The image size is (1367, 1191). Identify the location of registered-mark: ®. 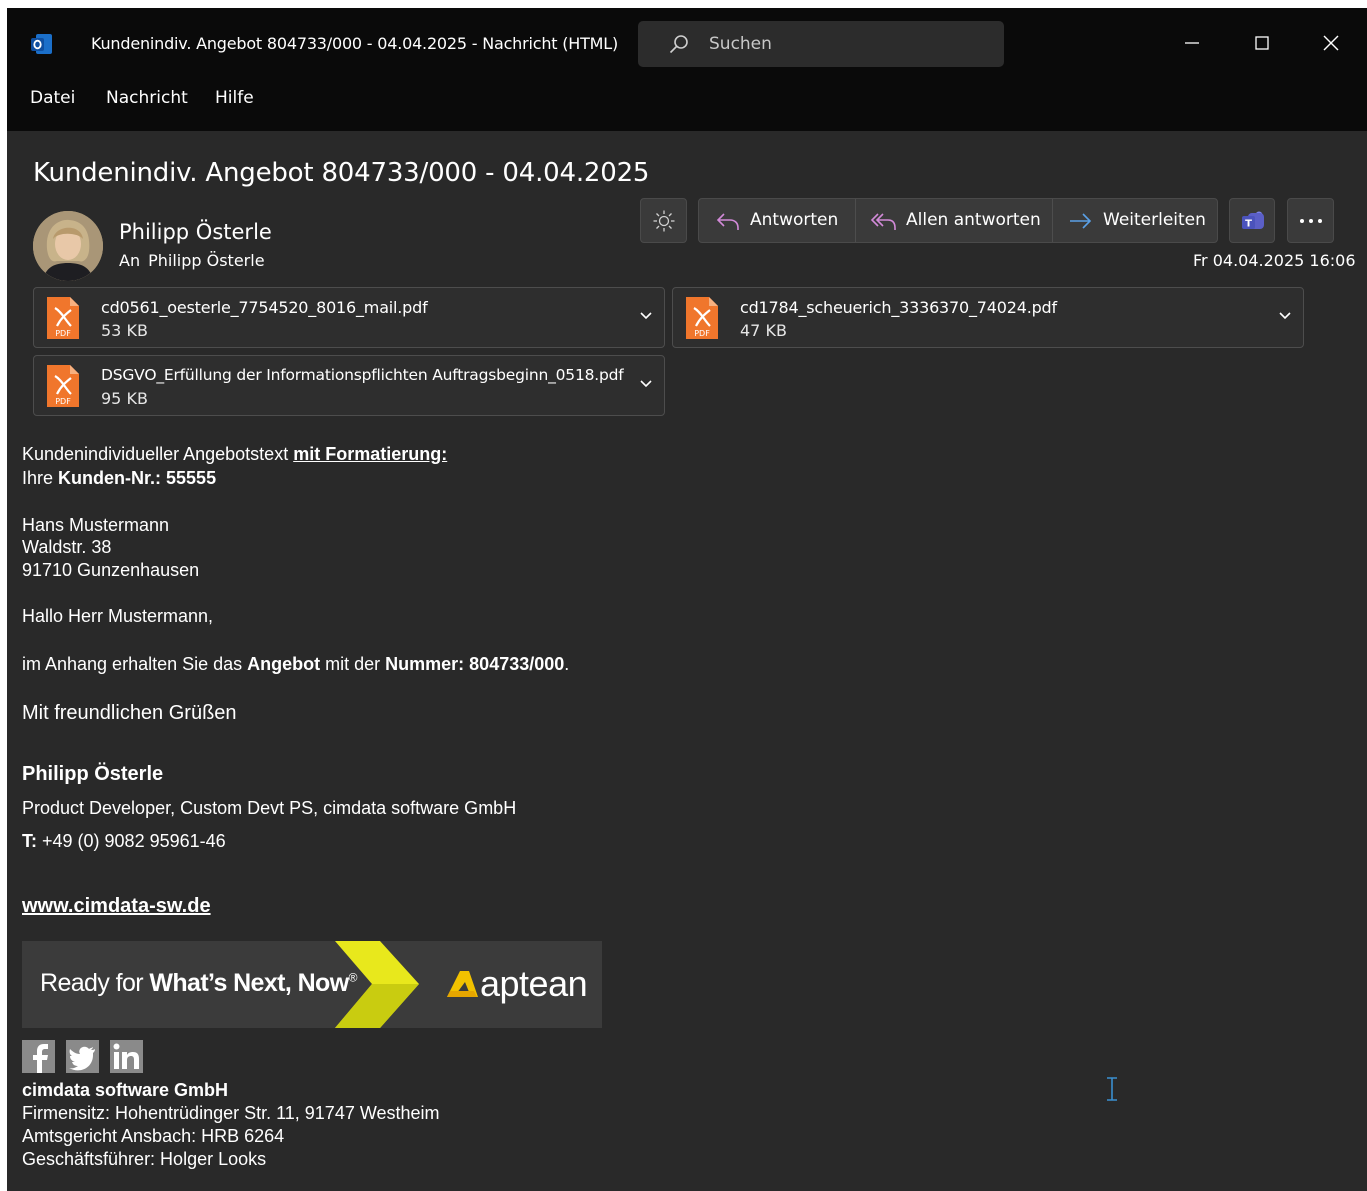
(353, 977).